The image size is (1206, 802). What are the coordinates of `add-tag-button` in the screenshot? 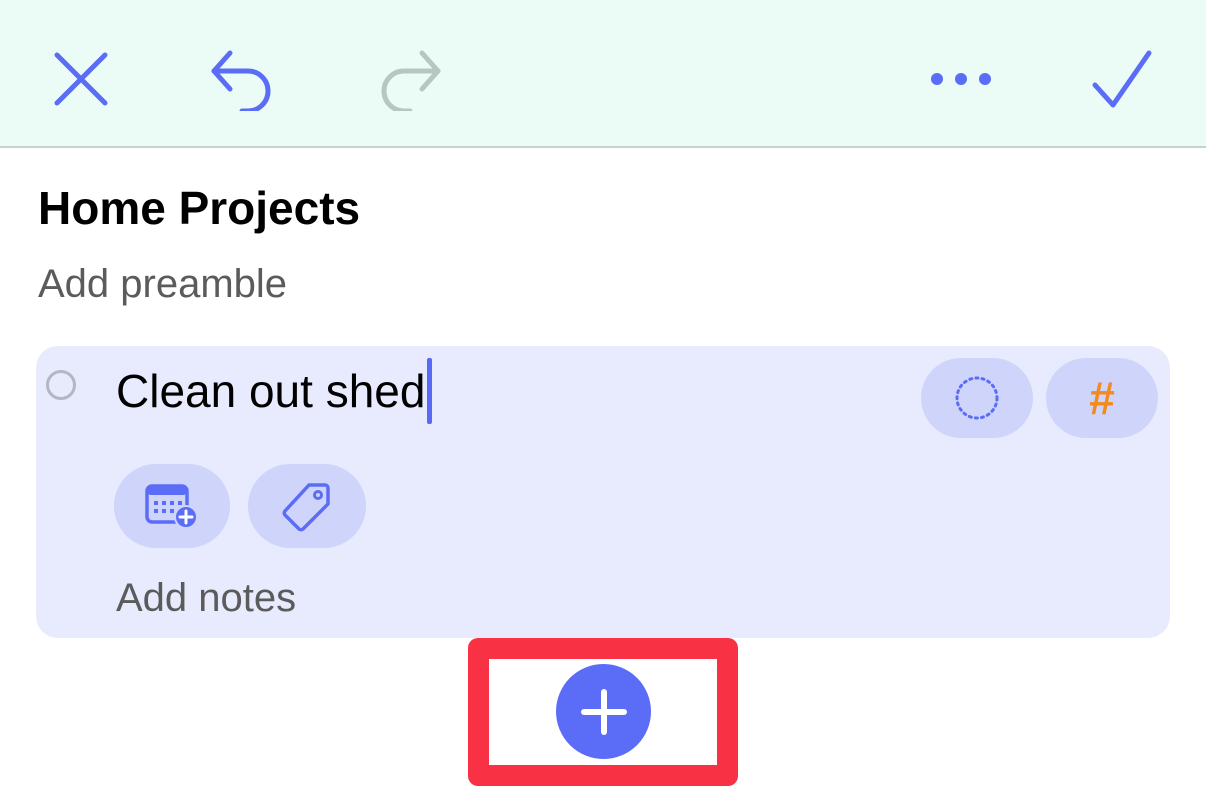 It's located at (307, 506).